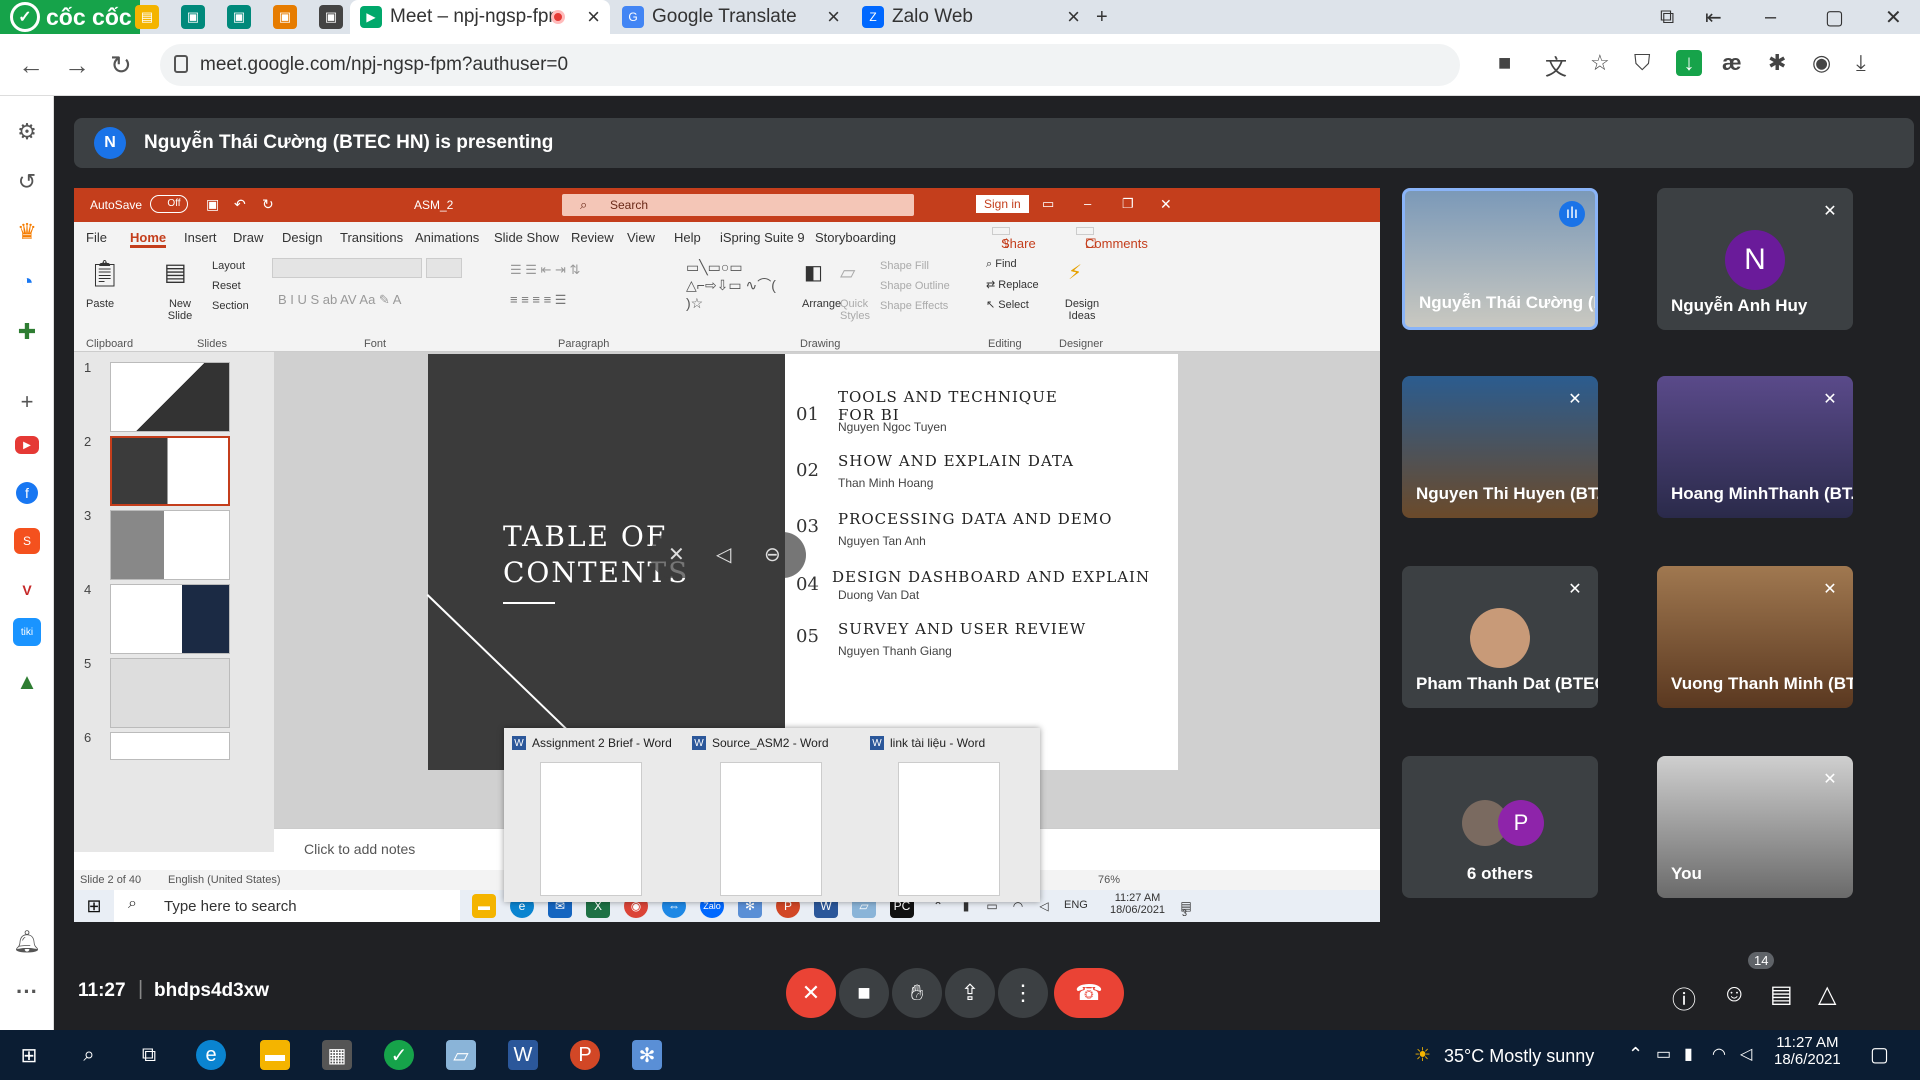 This screenshot has width=1920, height=1080. Describe the element at coordinates (731, 17) in the screenshot. I see `tab-google-translate: G Google Translate ×` at that location.